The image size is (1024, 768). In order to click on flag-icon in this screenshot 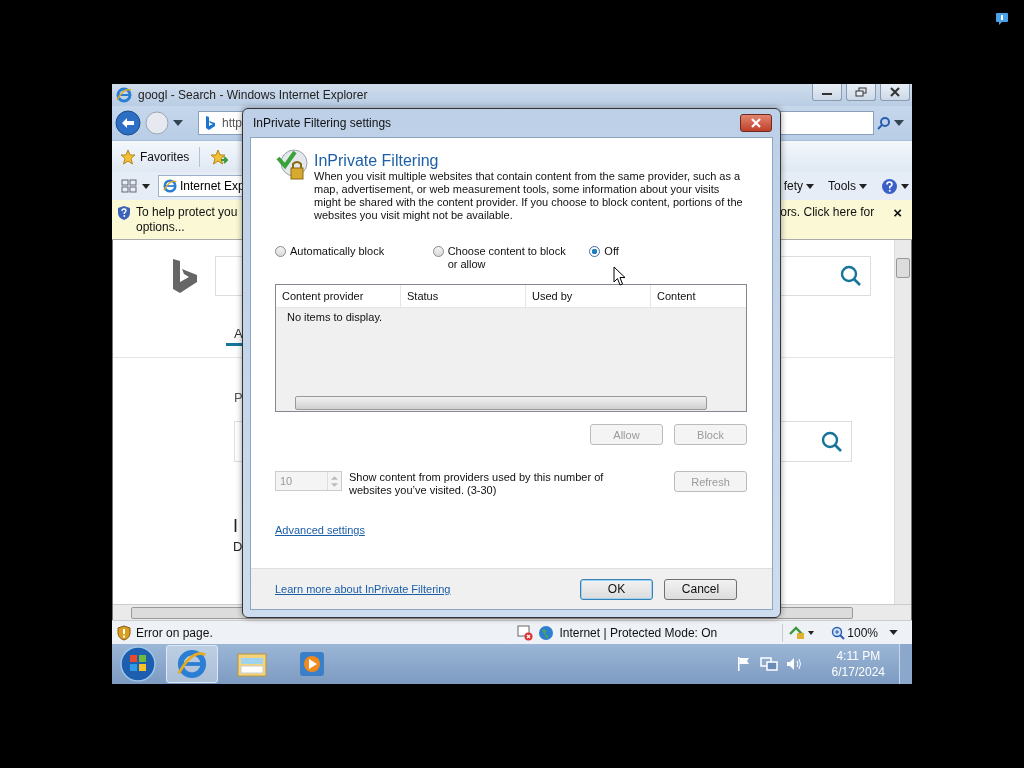, I will do `click(743, 664)`.